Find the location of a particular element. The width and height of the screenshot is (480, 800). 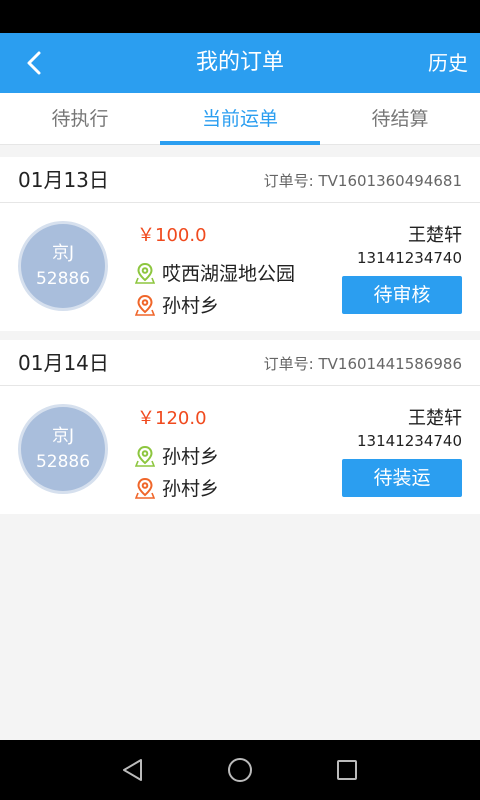

tab-current-waybill: 当前运单 is located at coordinates (240, 119).